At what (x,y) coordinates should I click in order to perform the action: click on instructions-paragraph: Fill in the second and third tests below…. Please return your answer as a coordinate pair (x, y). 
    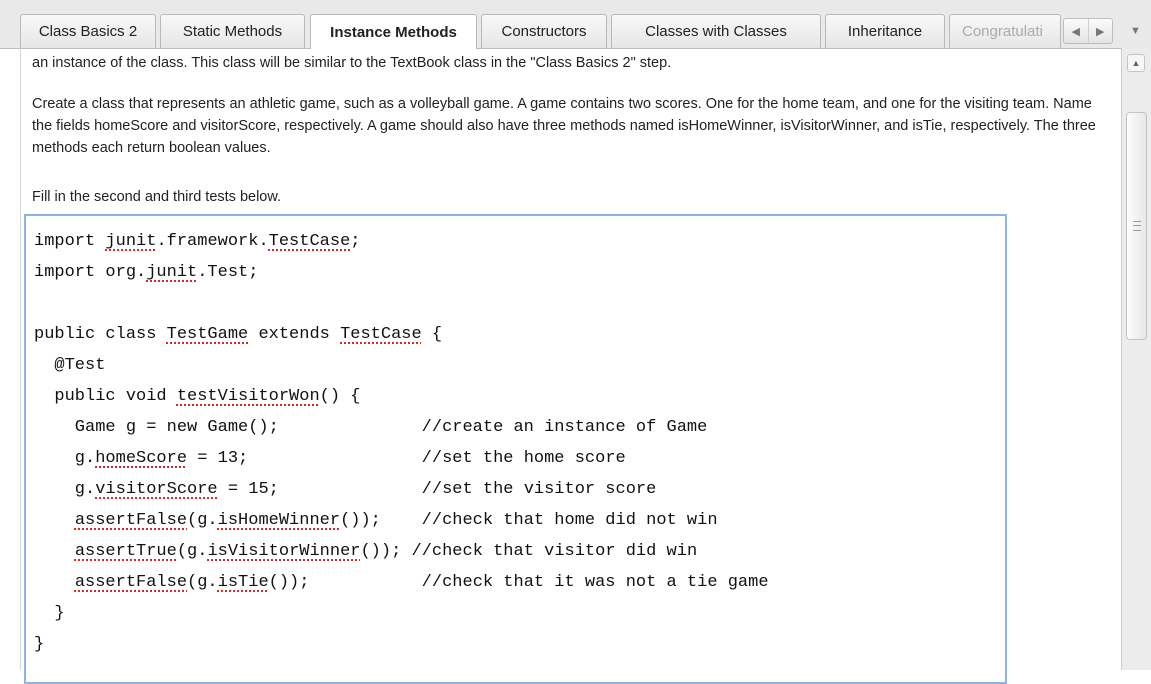
    Looking at the image, I should click on (157, 197).